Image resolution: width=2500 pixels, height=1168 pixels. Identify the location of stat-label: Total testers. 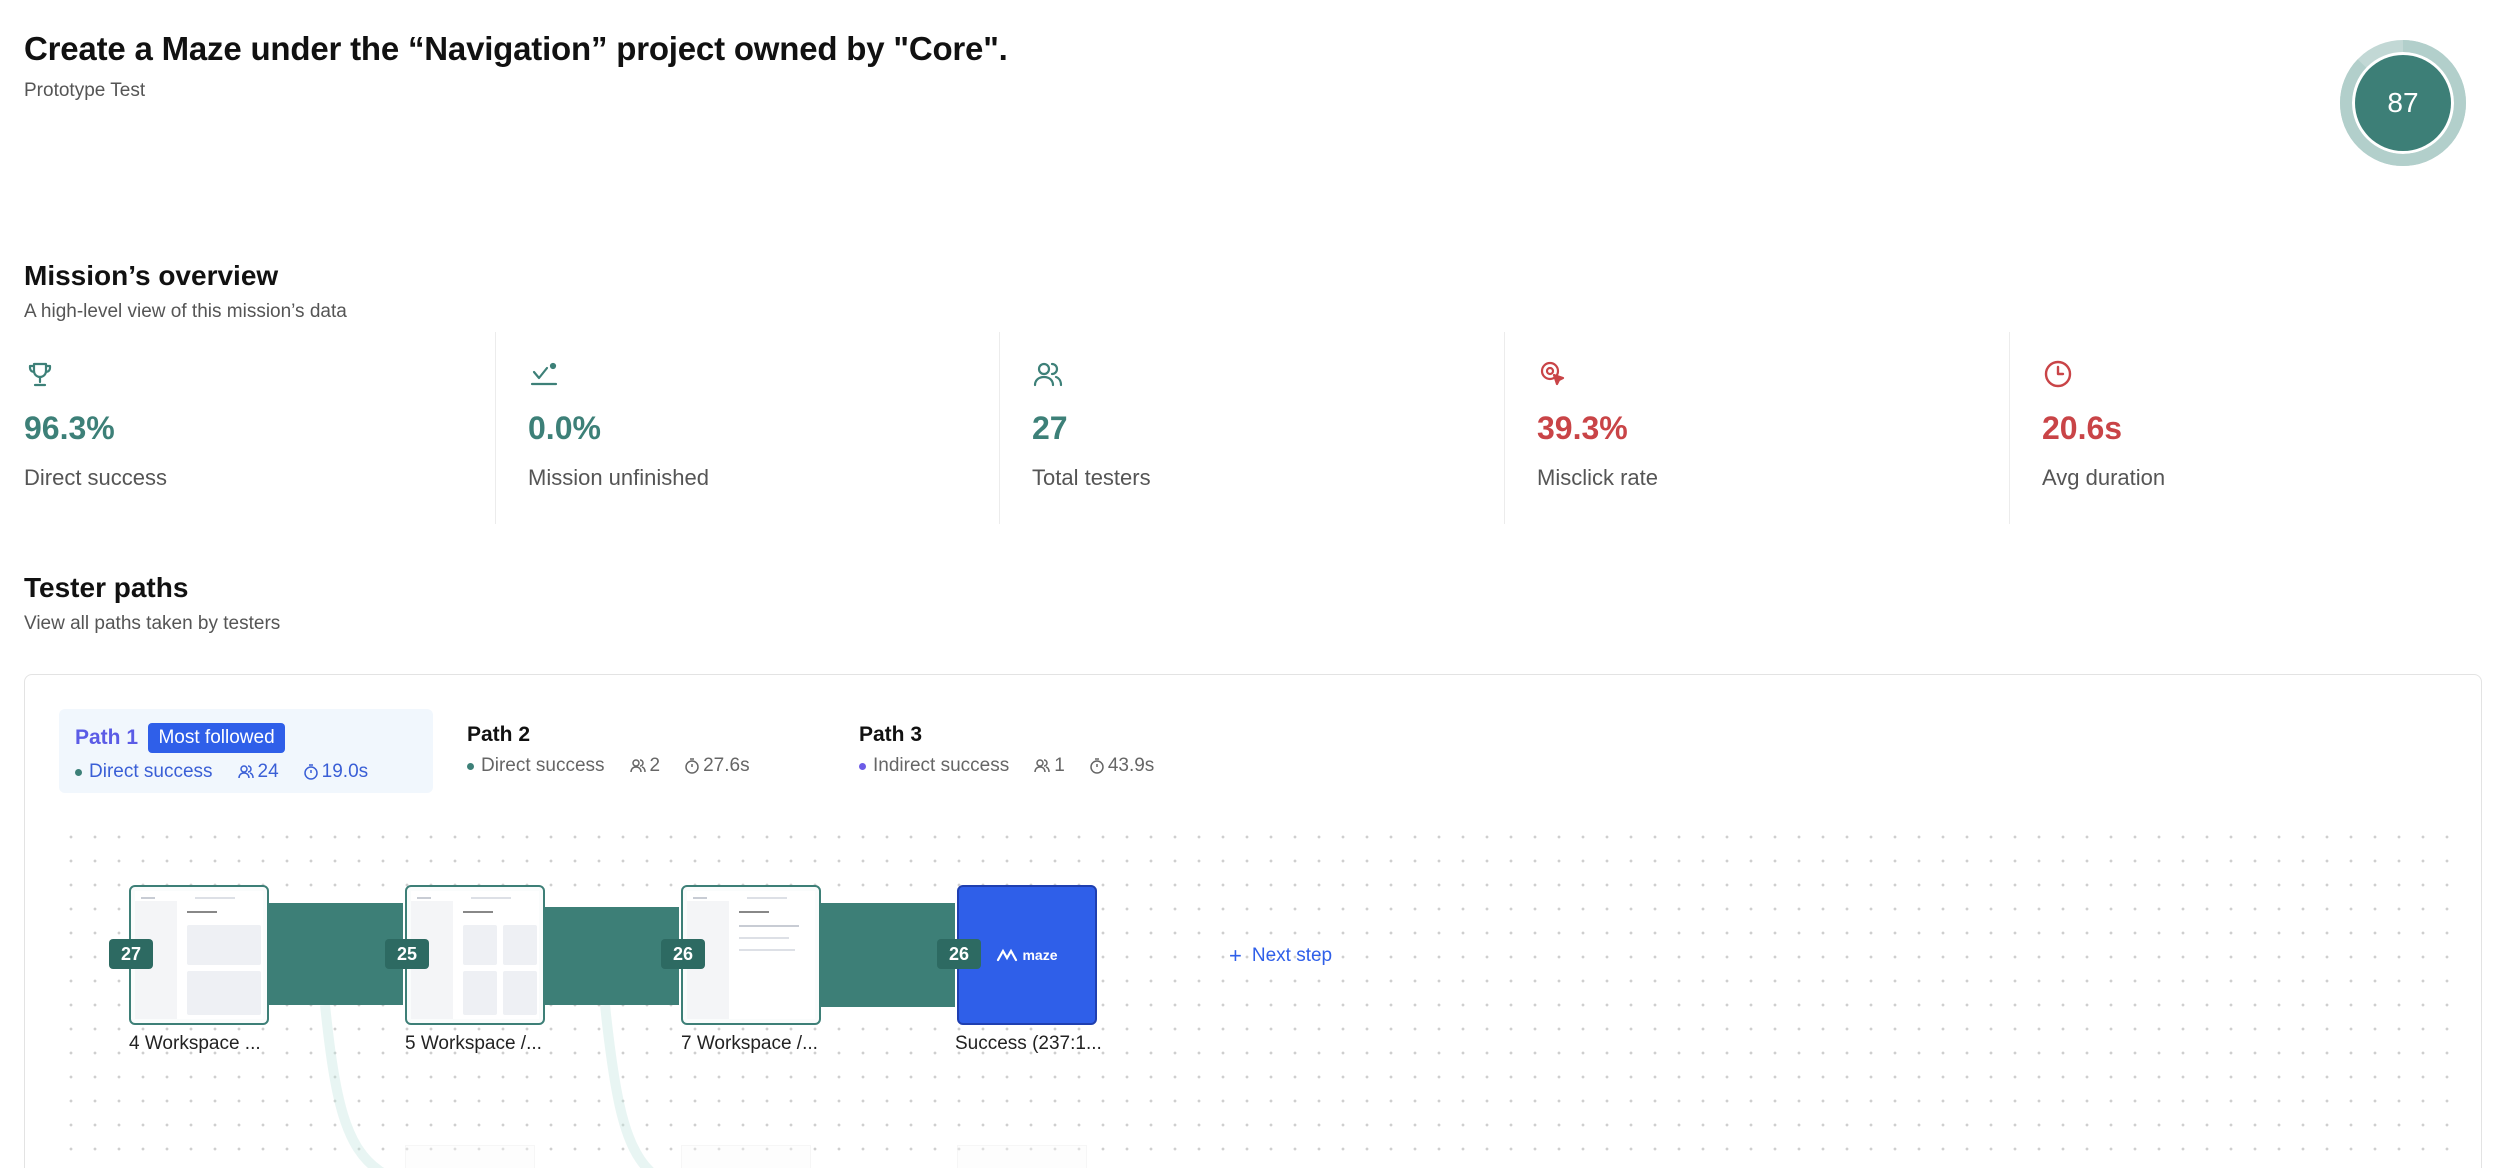
(1091, 477).